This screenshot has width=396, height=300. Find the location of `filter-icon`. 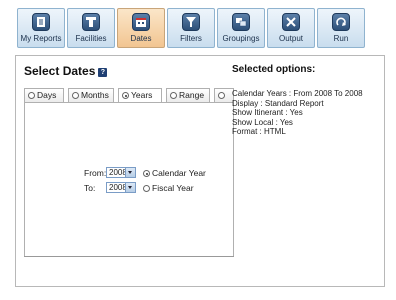

filter-icon is located at coordinates (191, 22).